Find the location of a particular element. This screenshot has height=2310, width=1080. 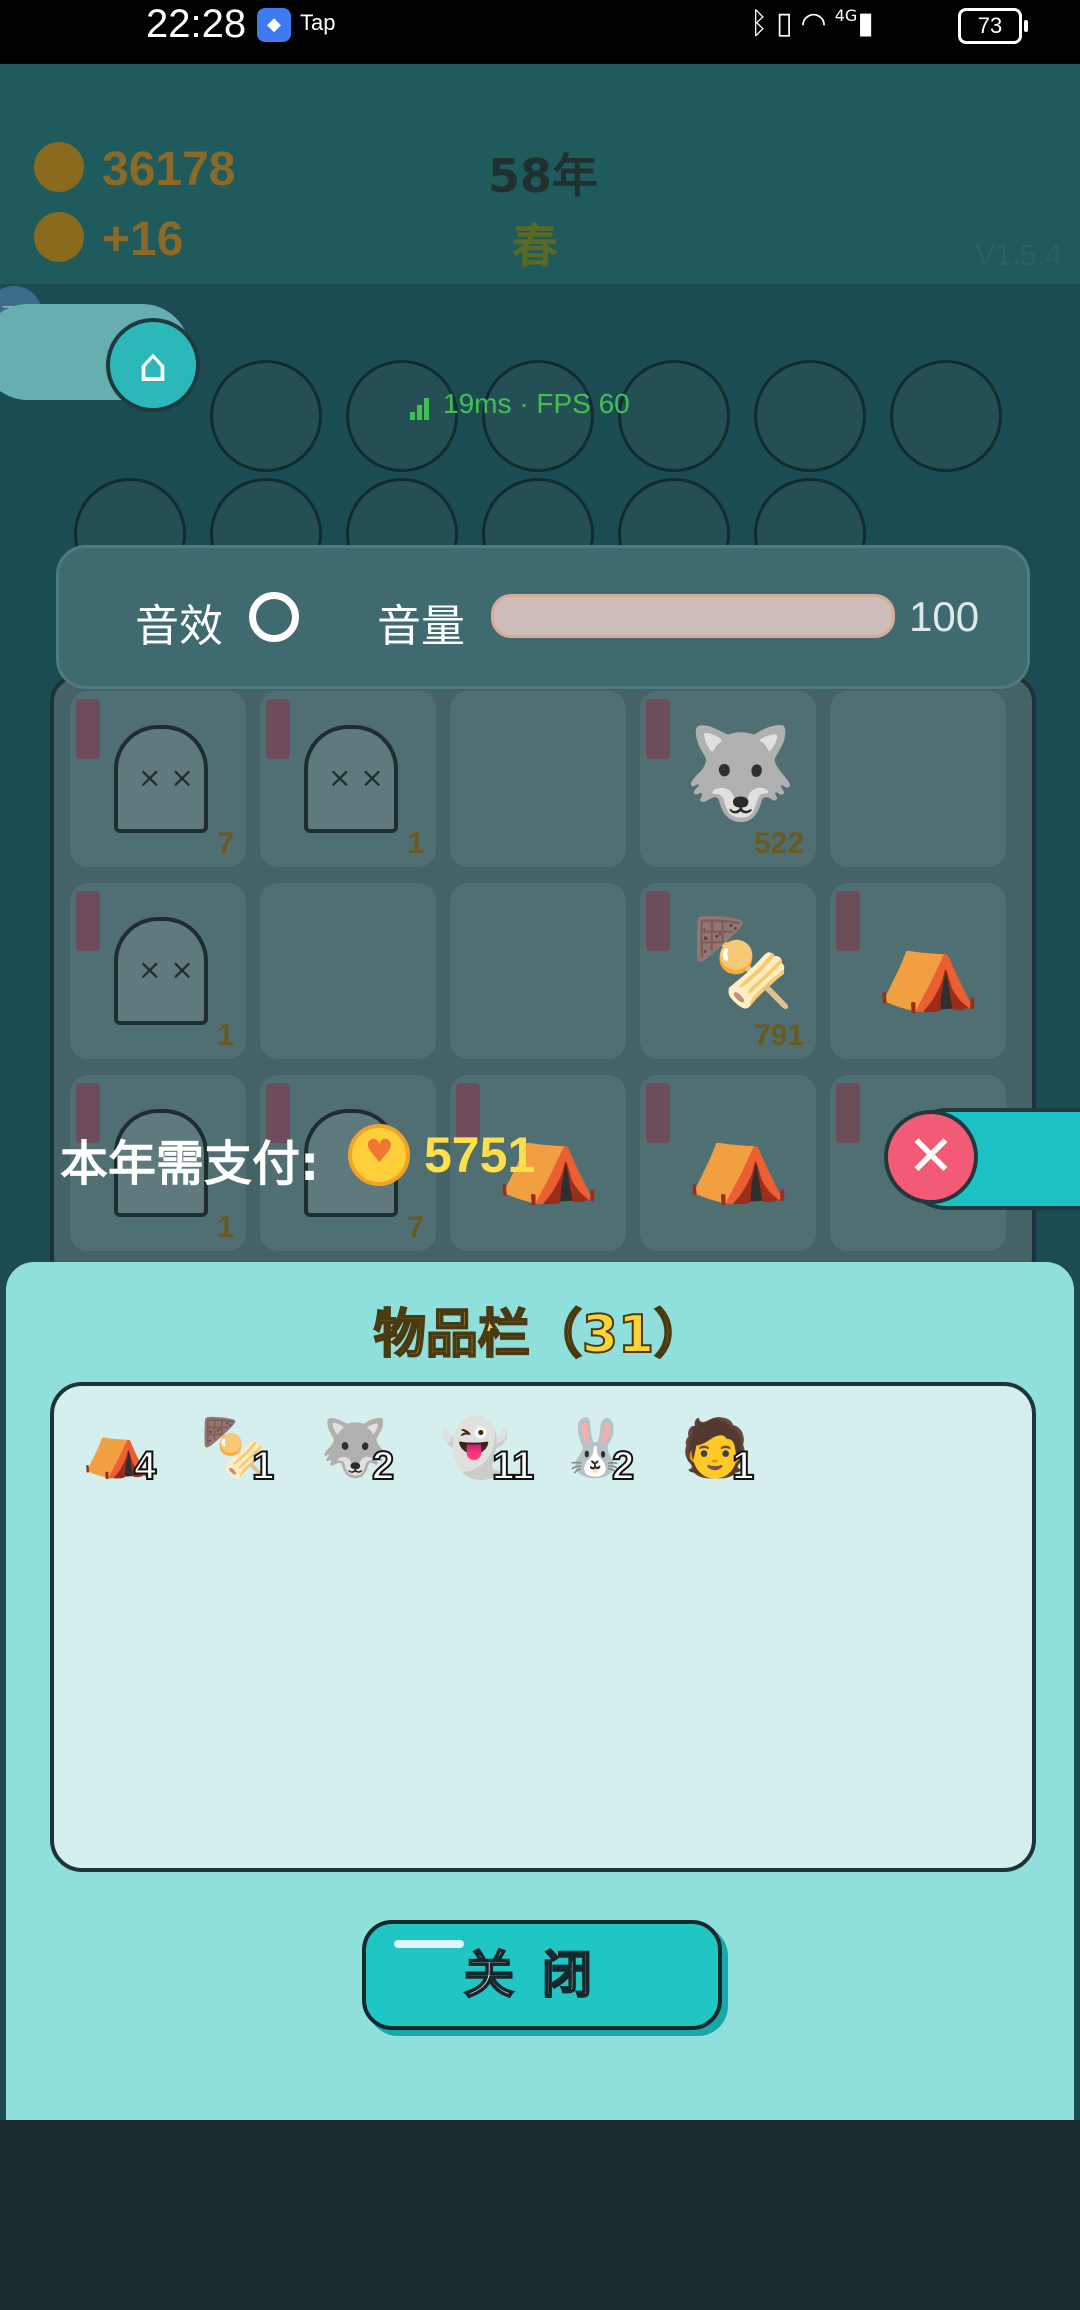

refresh-tool-icon is located at coordinates (266, 416).